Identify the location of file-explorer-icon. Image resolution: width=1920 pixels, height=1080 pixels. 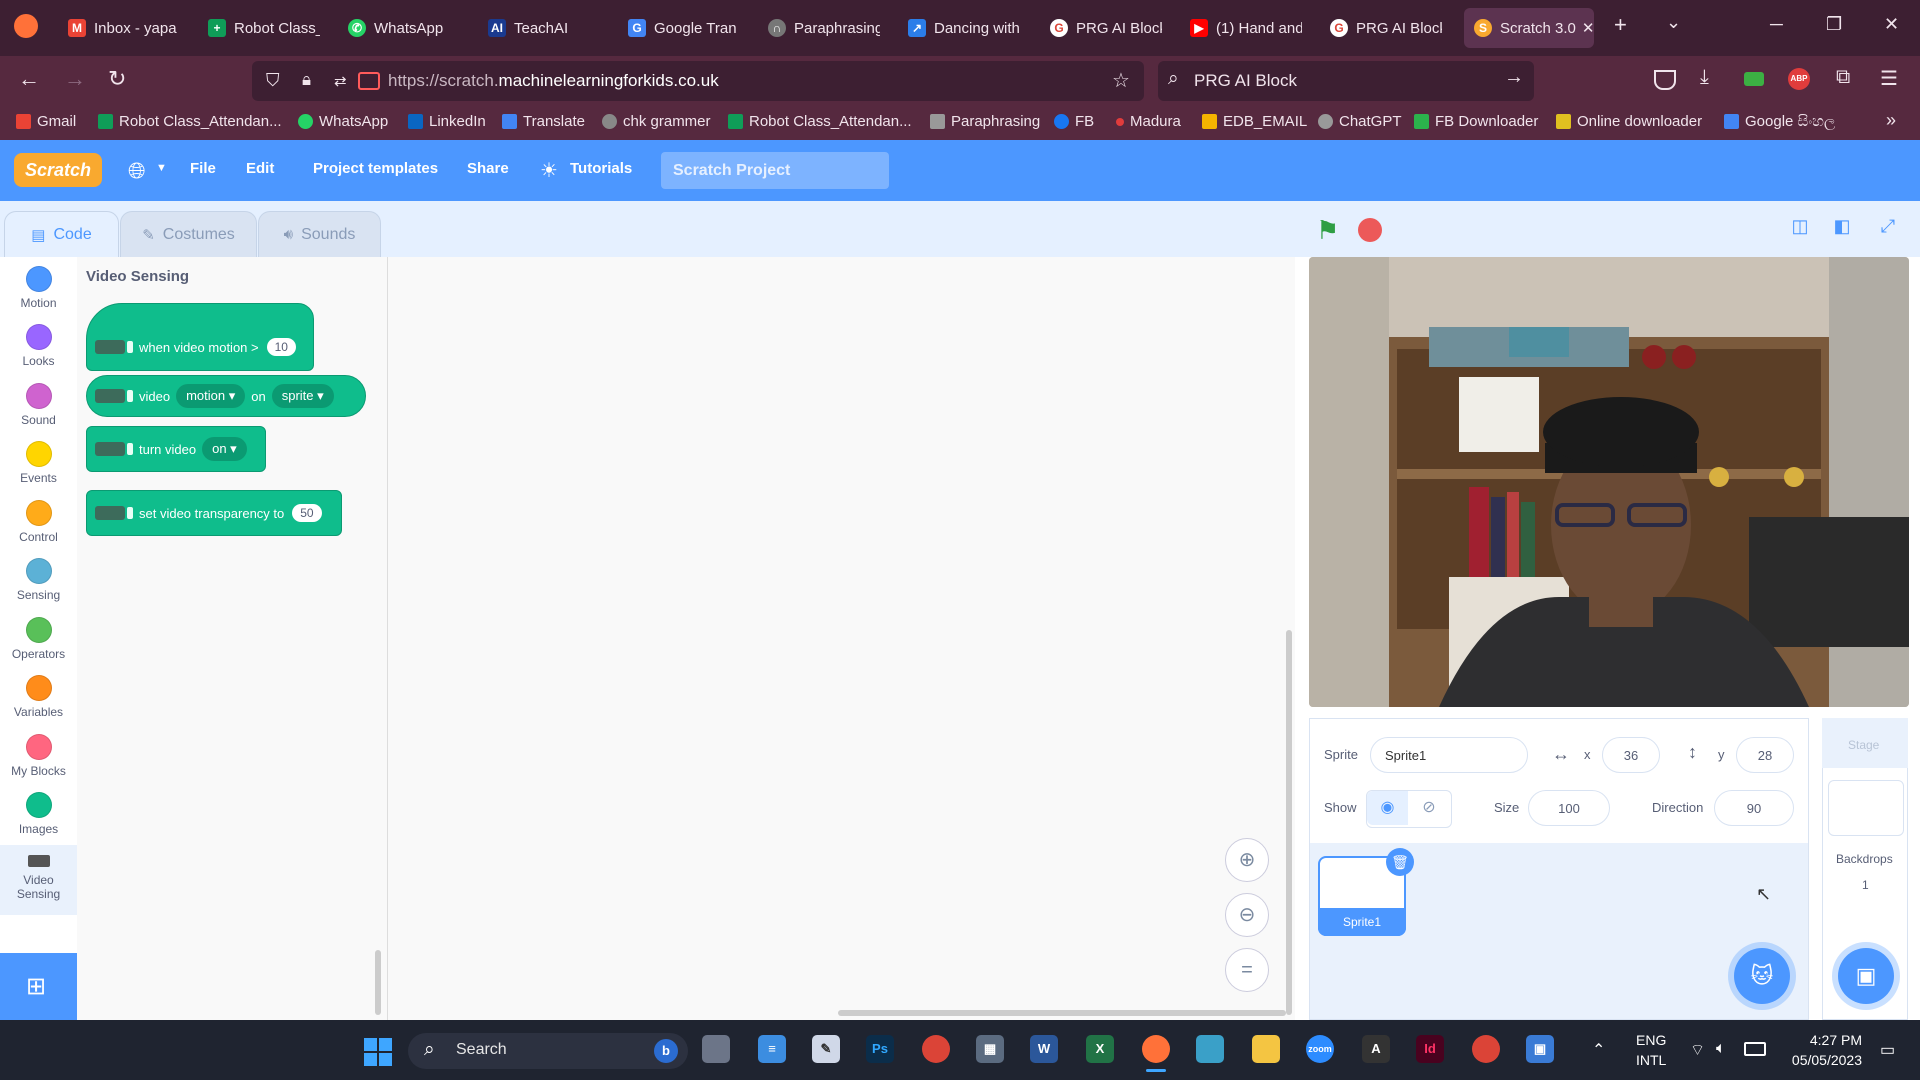
(1266, 1049).